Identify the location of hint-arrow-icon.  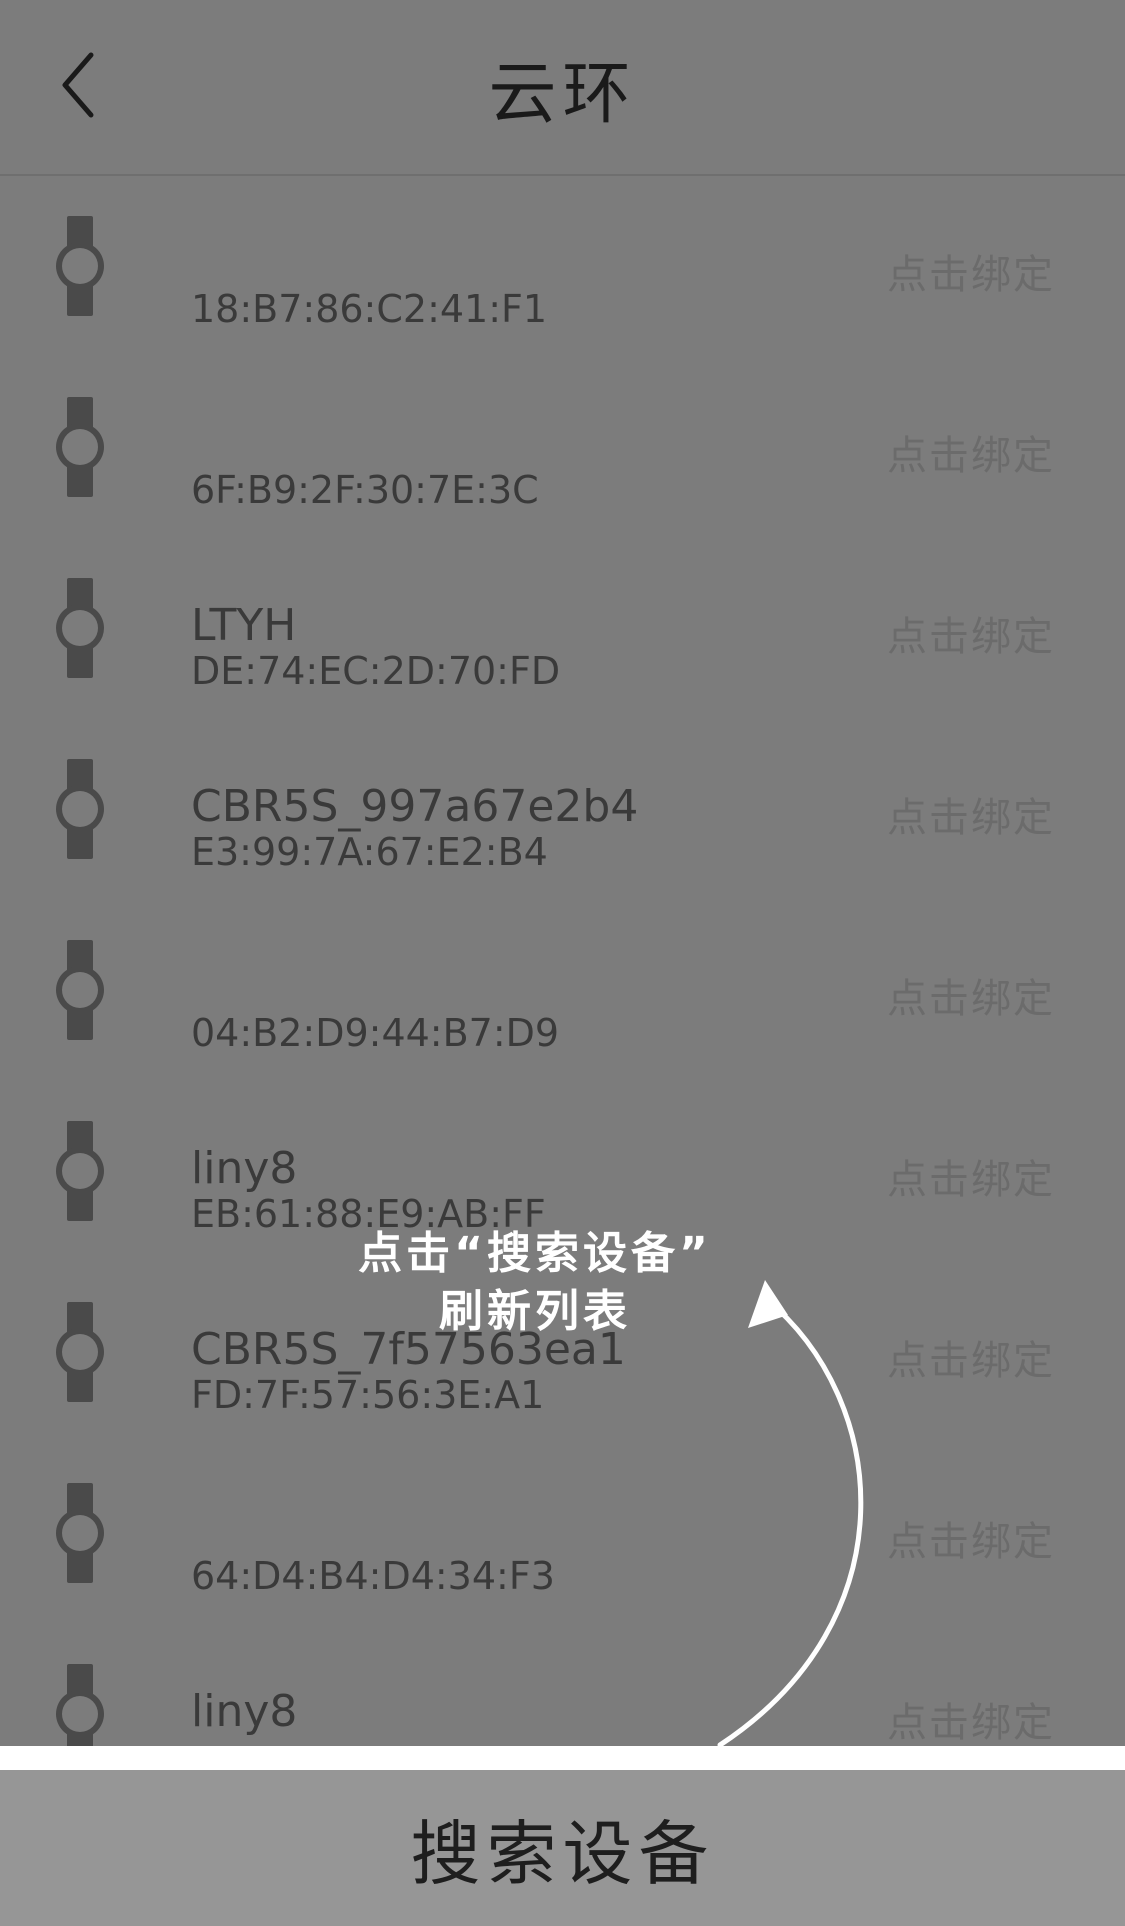
(790, 1514).